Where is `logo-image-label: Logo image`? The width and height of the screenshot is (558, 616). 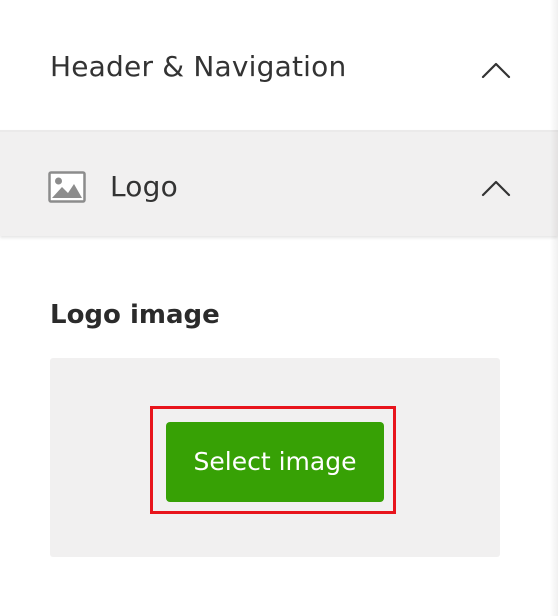 logo-image-label: Logo image is located at coordinates (135, 315).